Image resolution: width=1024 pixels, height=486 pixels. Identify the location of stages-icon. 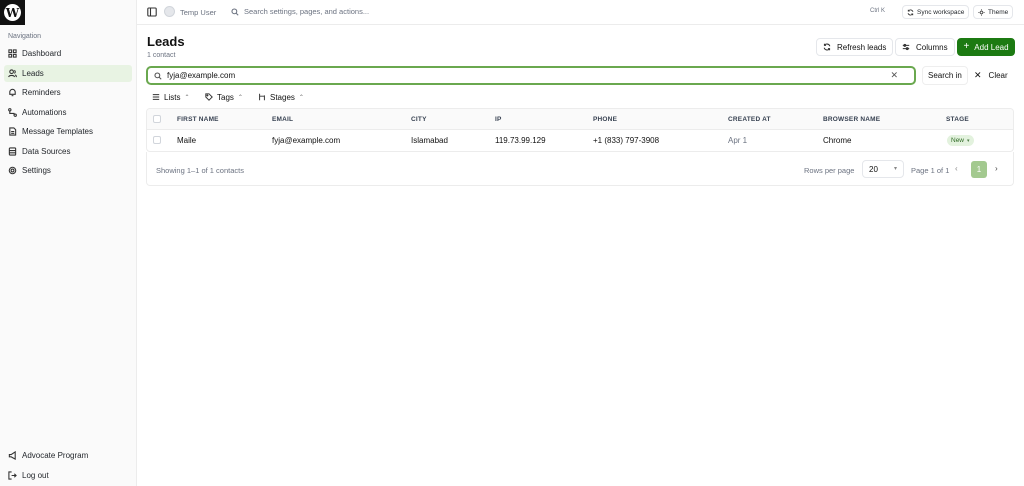
(262, 97).